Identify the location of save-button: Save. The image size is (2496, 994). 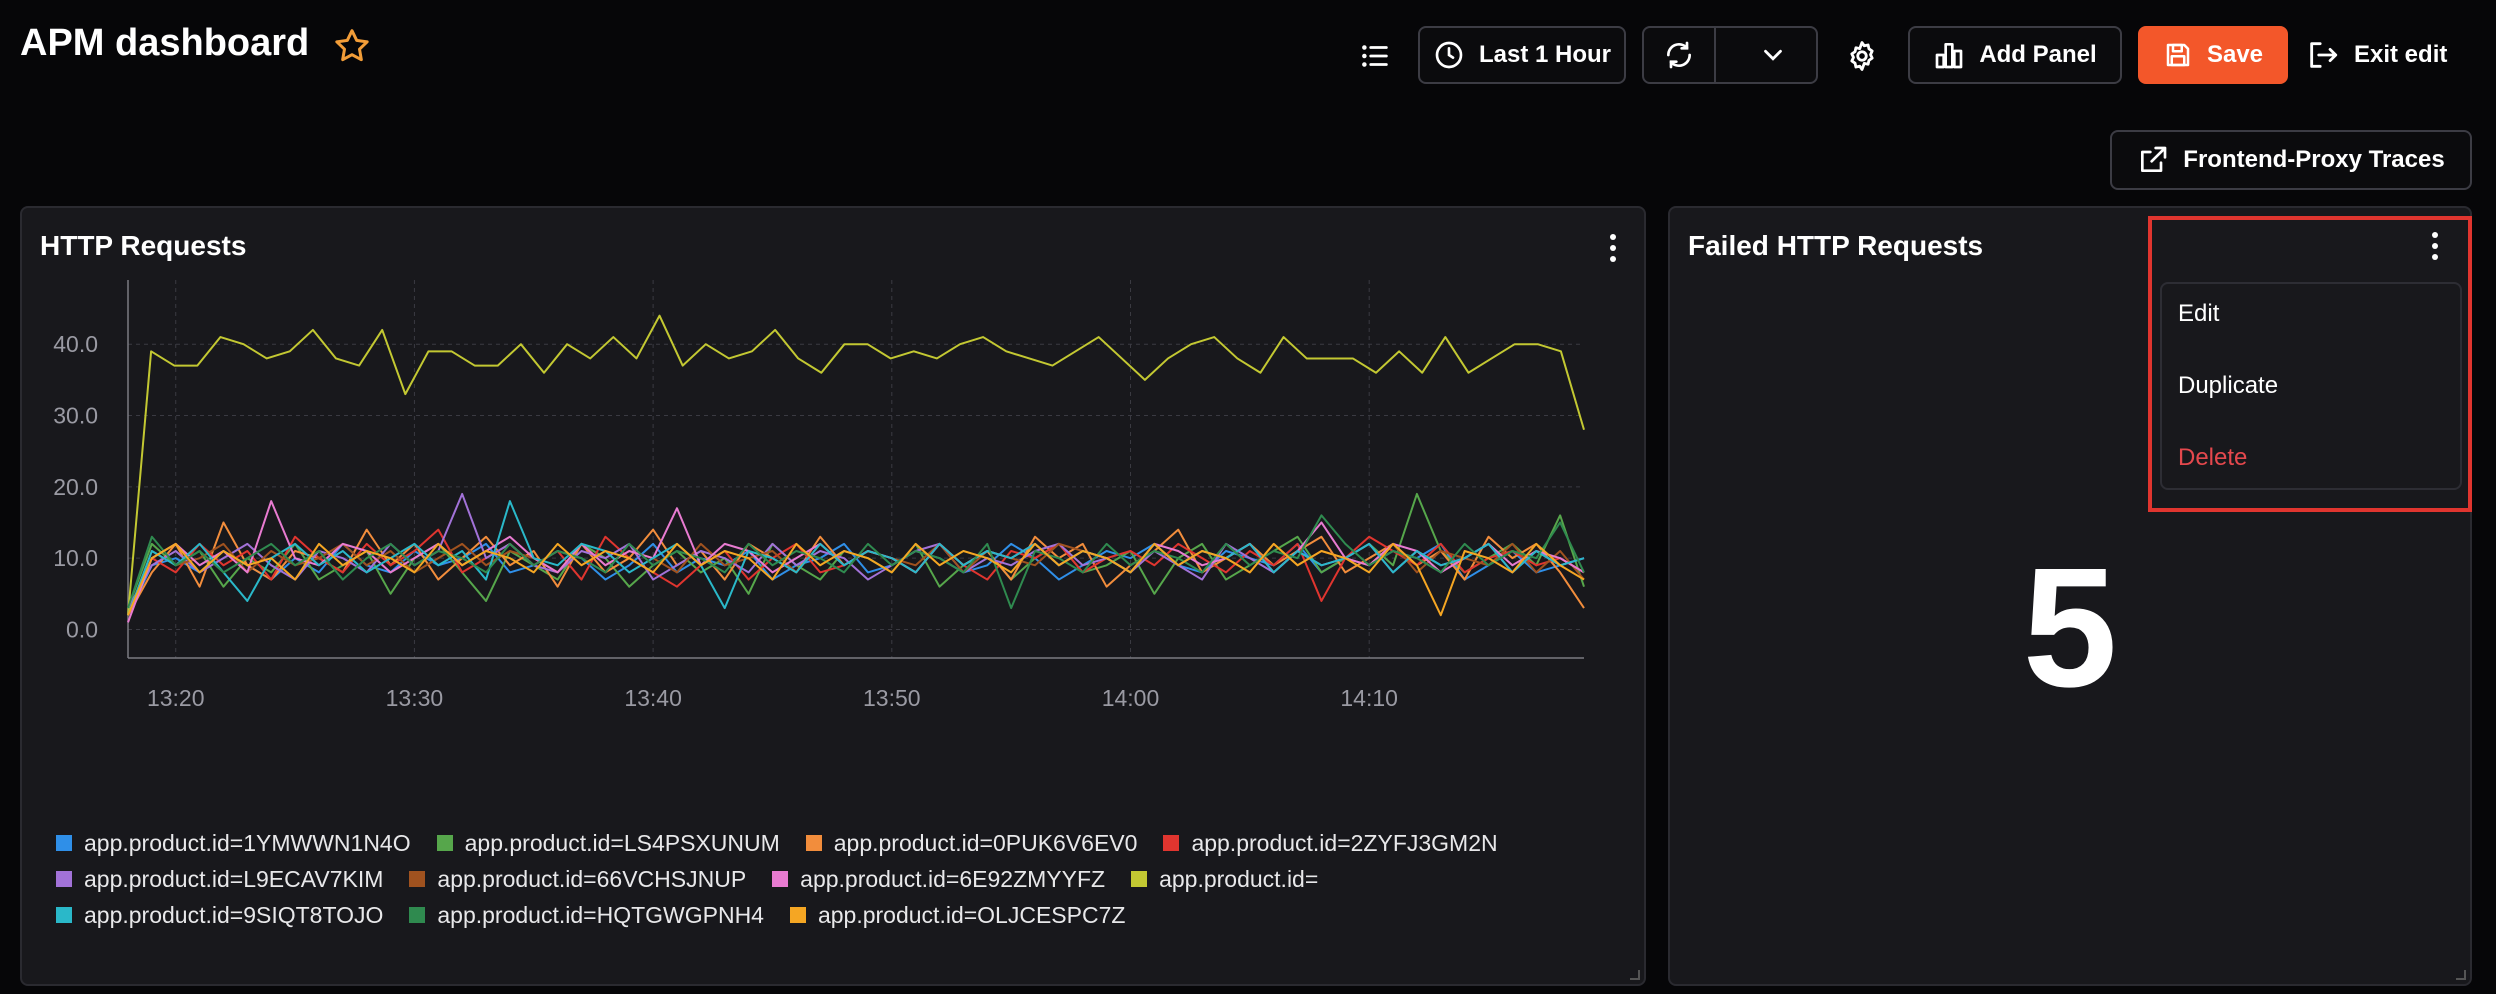
(2213, 55).